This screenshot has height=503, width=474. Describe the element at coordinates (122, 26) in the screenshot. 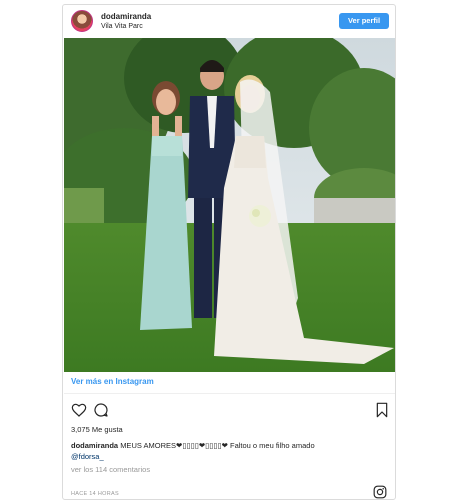

I see `location: Vila Vita Parc` at that location.